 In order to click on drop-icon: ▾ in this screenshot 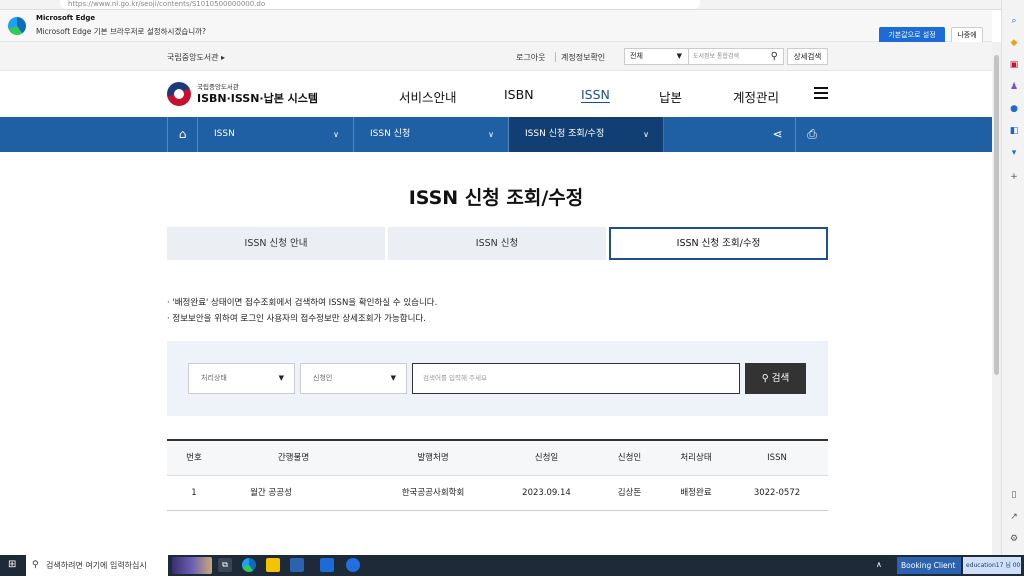, I will do `click(1014, 153)`.